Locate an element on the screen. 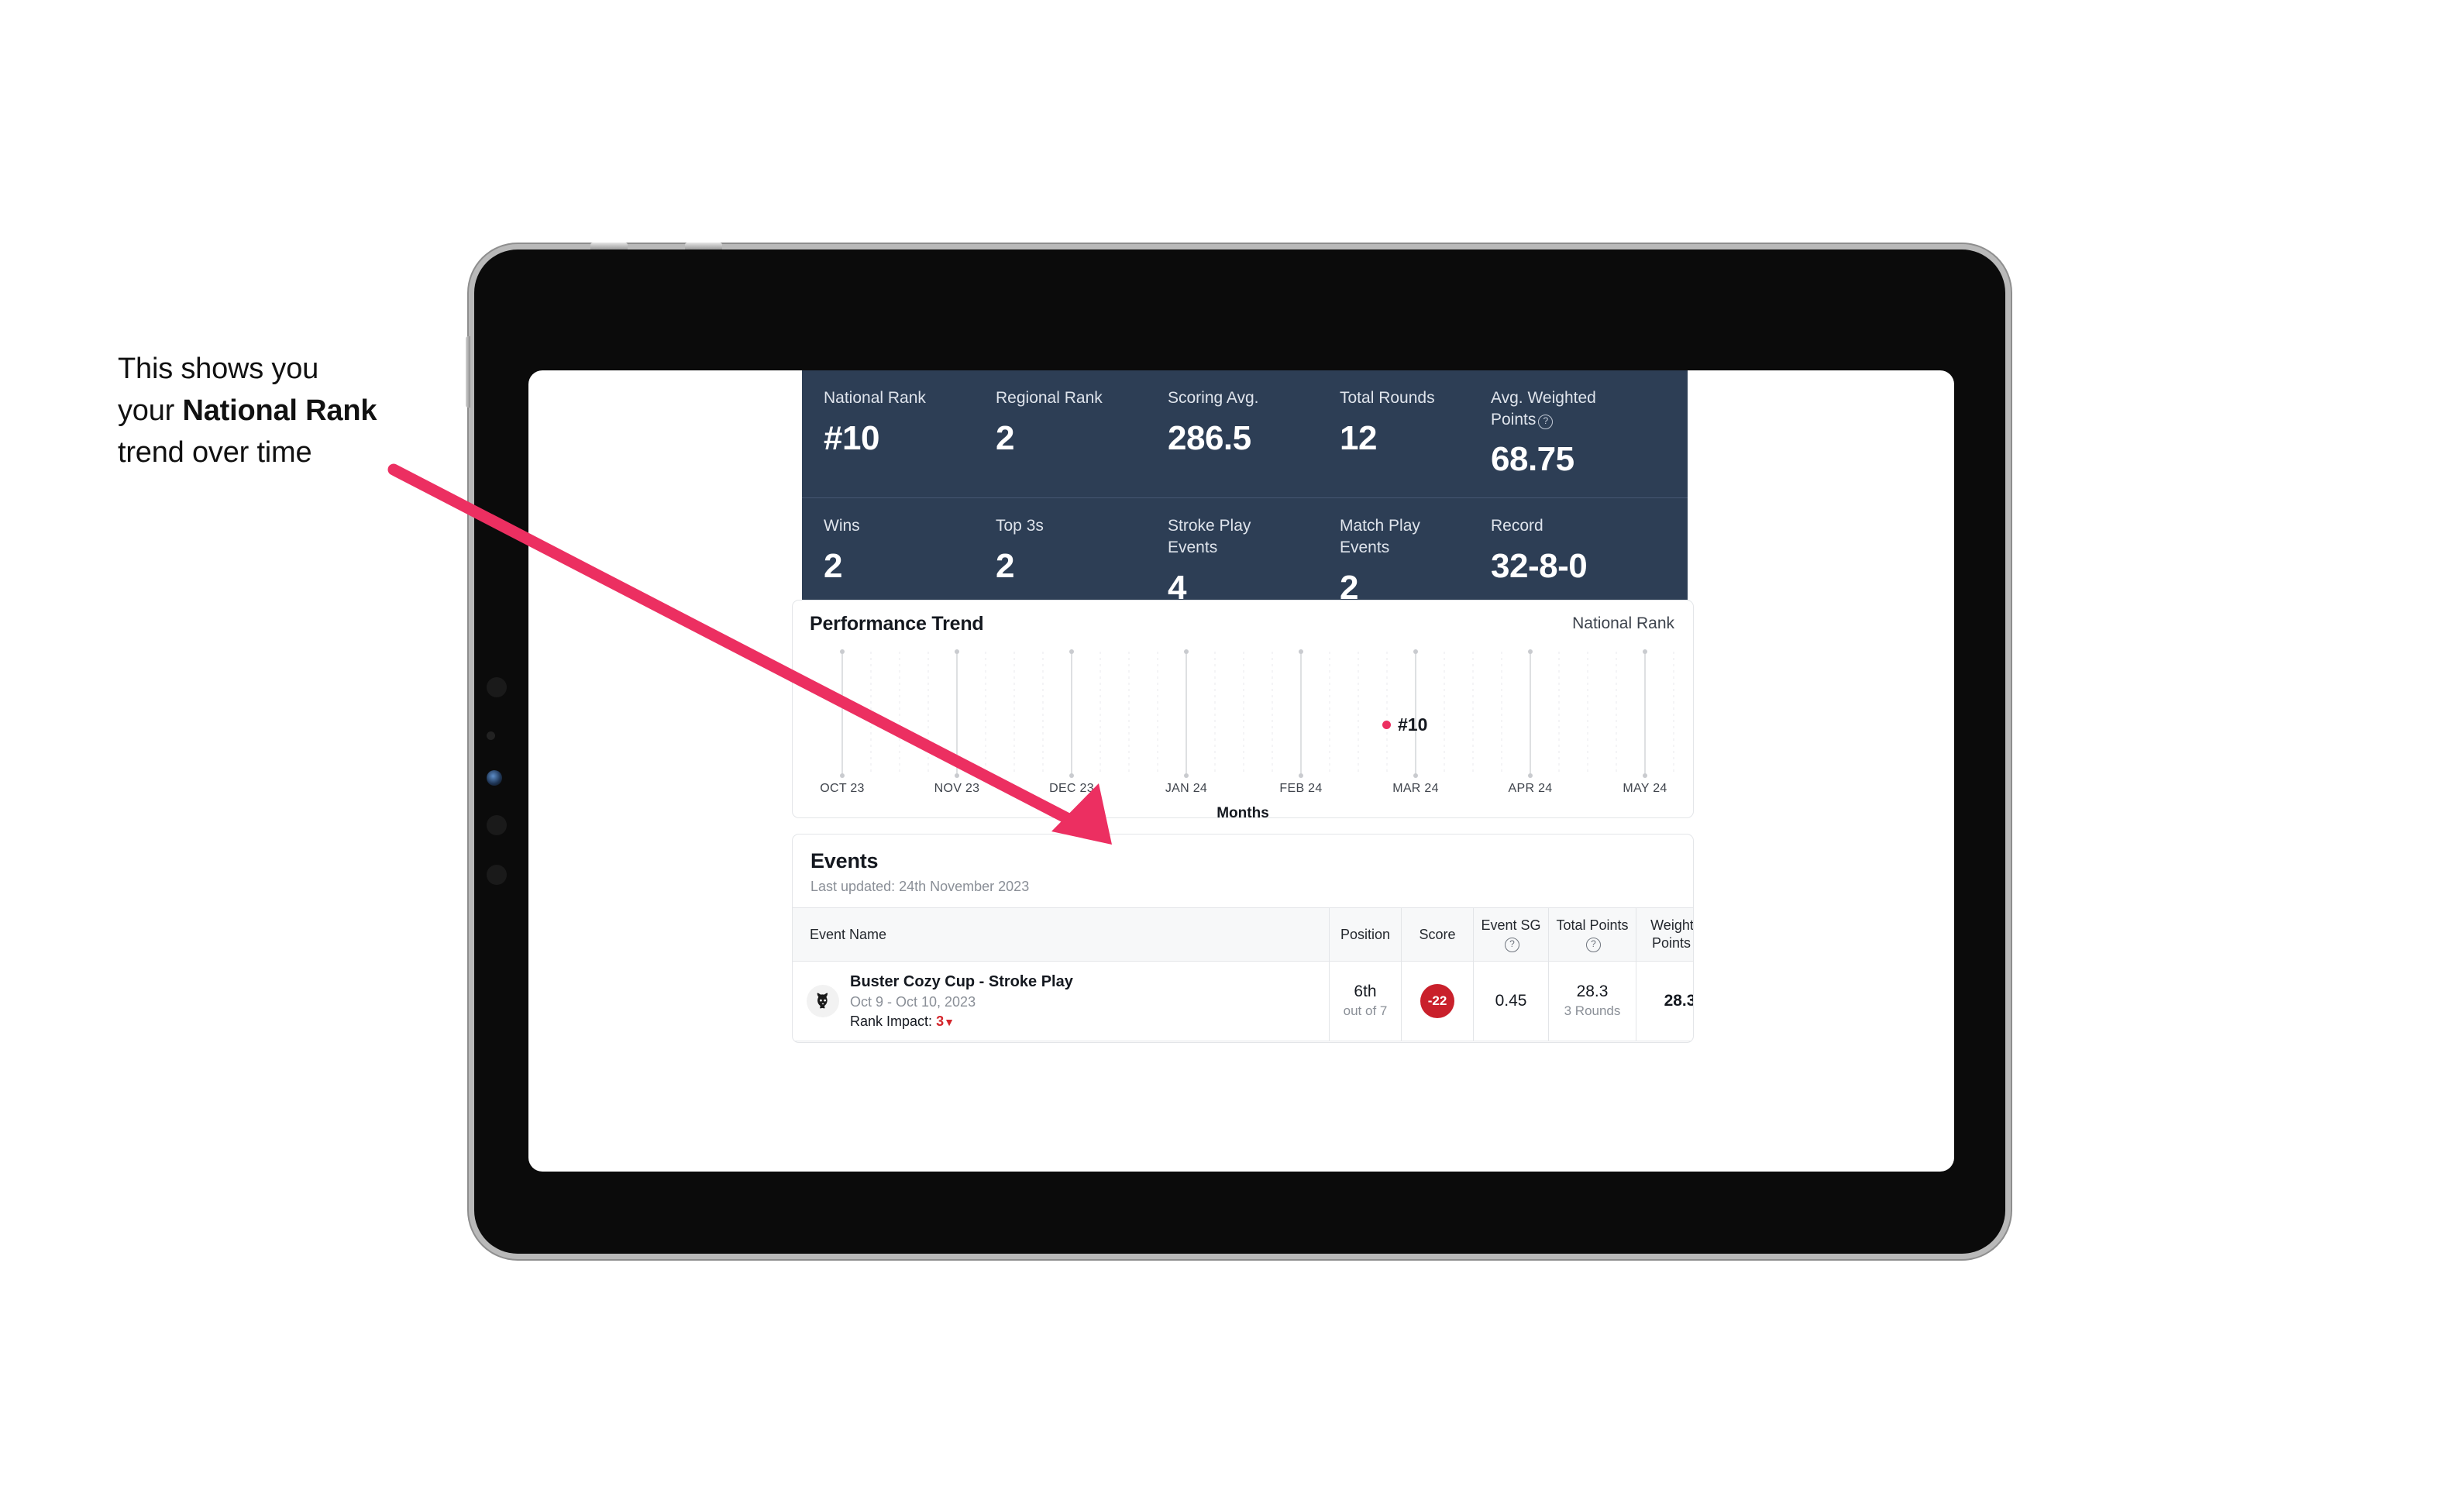 The height and width of the screenshot is (1497, 2464). cell-score: -22 is located at coordinates (1437, 1001).